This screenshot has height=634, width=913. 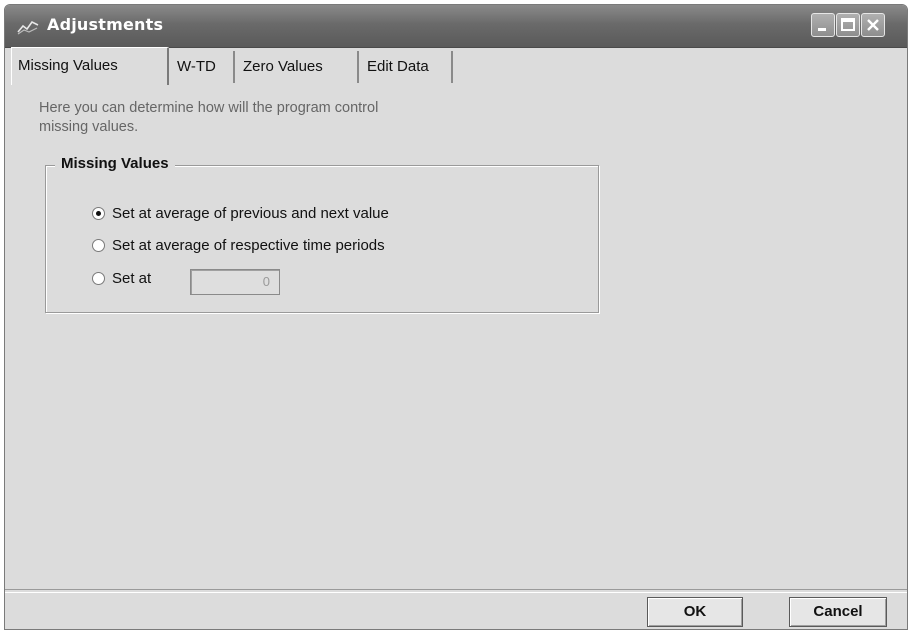 What do you see at coordinates (105, 24) in the screenshot?
I see `window-title: Adjustments` at bounding box center [105, 24].